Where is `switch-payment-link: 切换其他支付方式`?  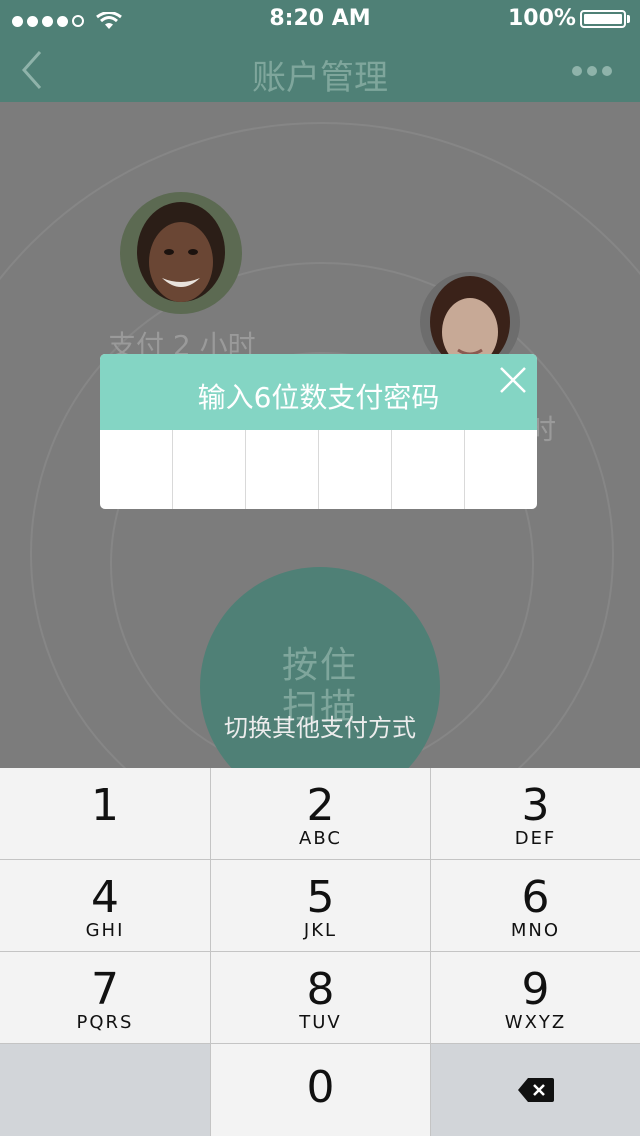 switch-payment-link: 切换其他支付方式 is located at coordinates (320, 725).